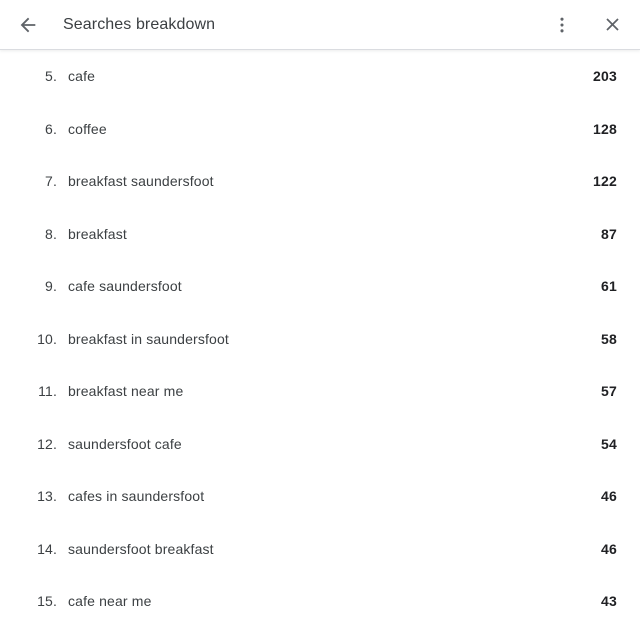 This screenshot has height=622, width=640. I want to click on row-search-term: cafe near me, so click(110, 601).